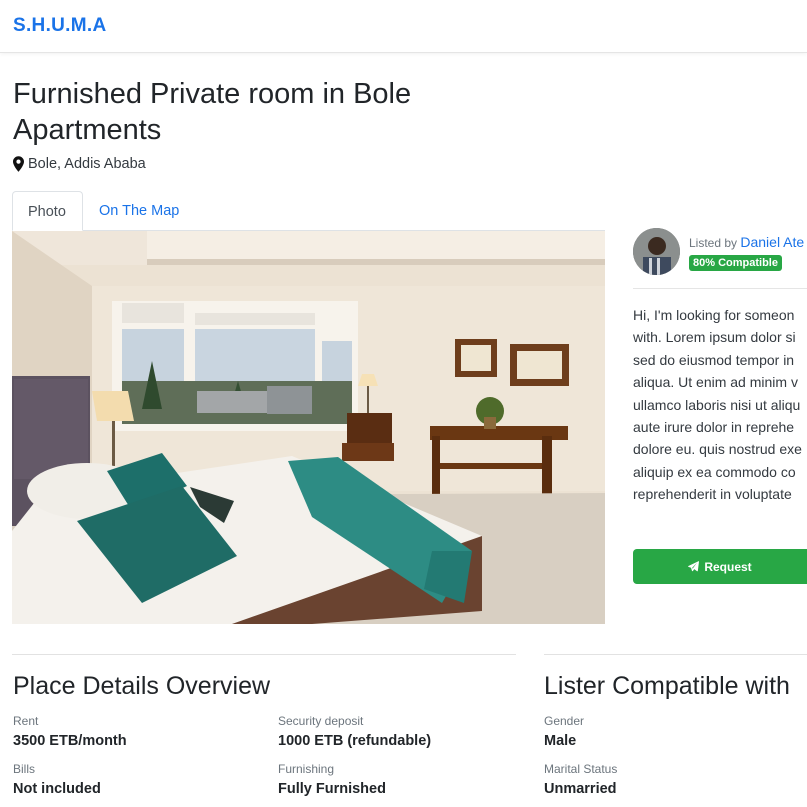  Describe the element at coordinates (717, 449) in the screenshot. I see `bio-line: dolore eu. quis nostrud exe` at that location.